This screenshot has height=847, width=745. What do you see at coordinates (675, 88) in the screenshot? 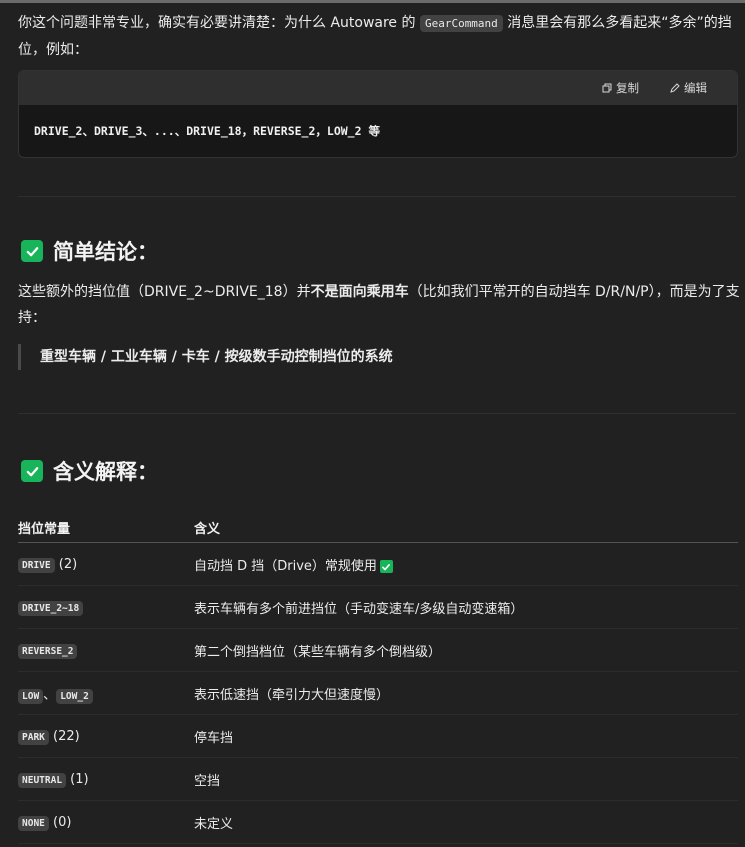
I see `edit-icon` at bounding box center [675, 88].